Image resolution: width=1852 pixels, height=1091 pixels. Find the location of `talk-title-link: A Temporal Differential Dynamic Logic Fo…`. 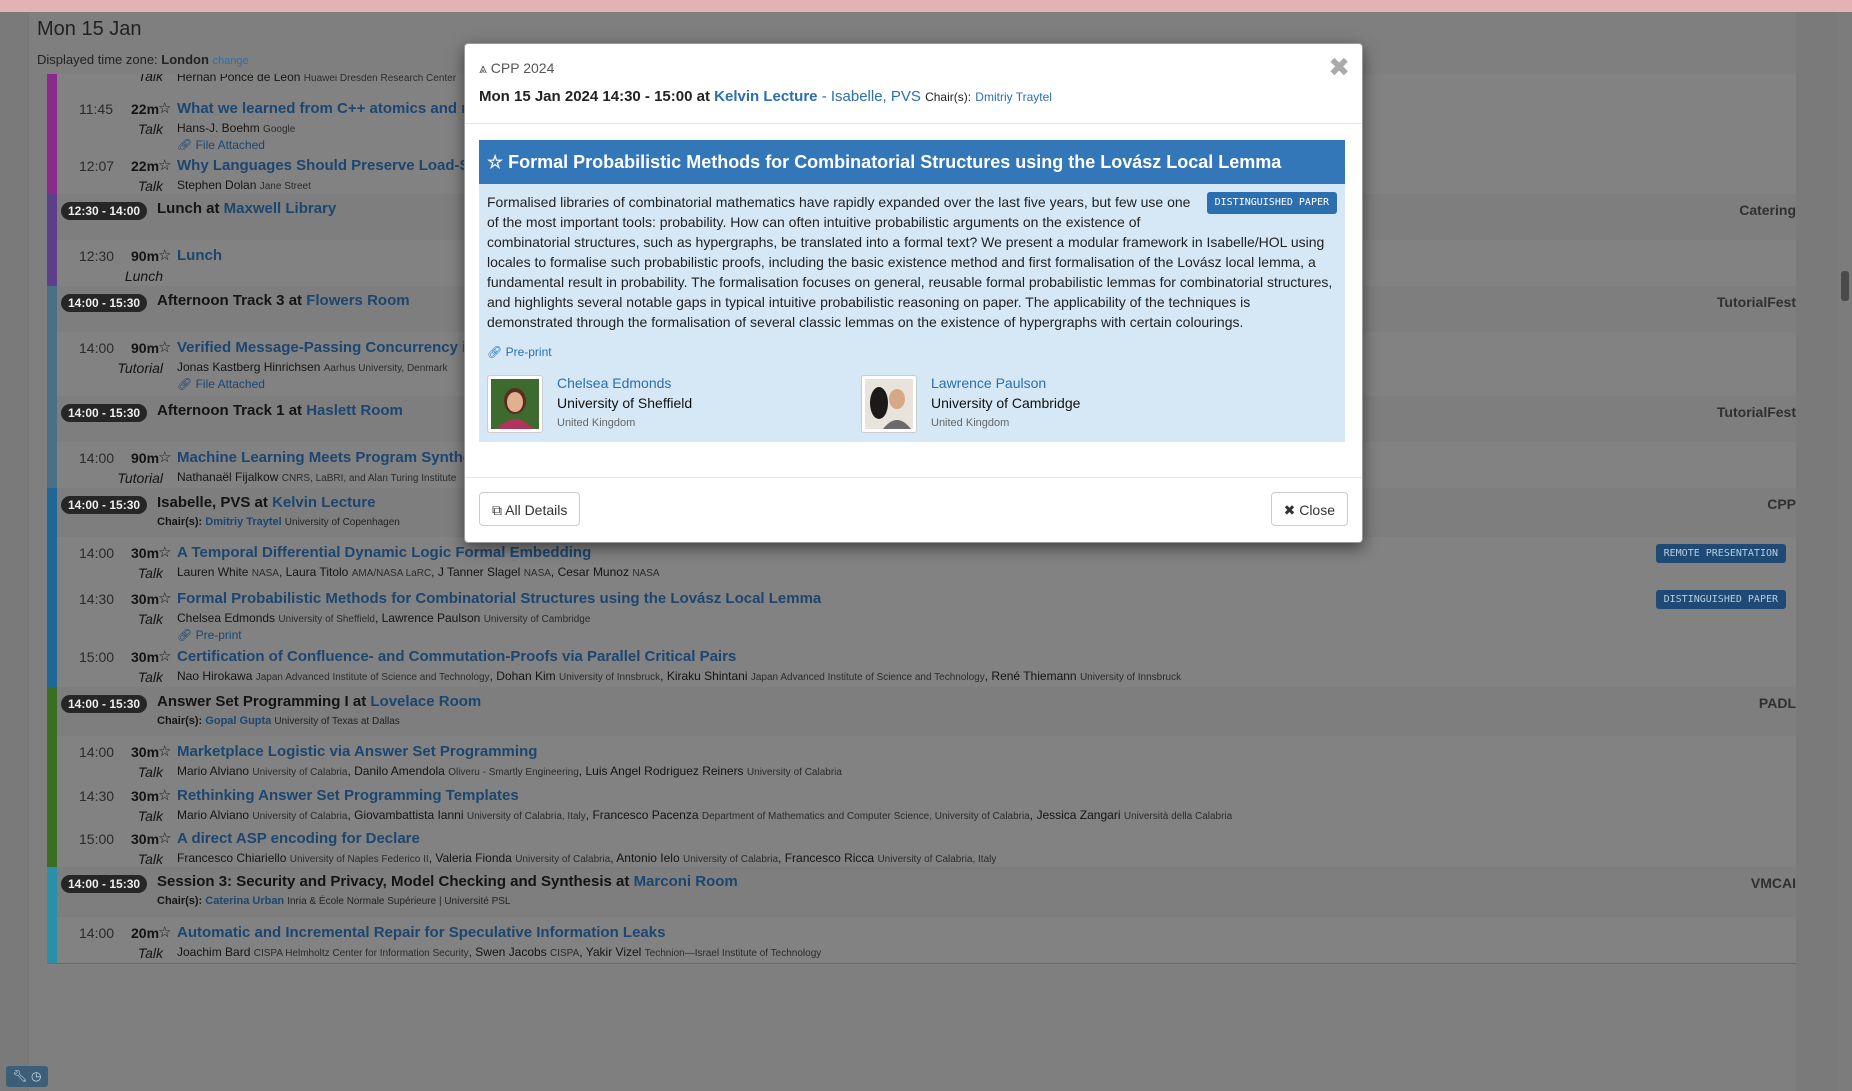

talk-title-link: A Temporal Differential Dynamic Logic Fo… is located at coordinates (384, 552).